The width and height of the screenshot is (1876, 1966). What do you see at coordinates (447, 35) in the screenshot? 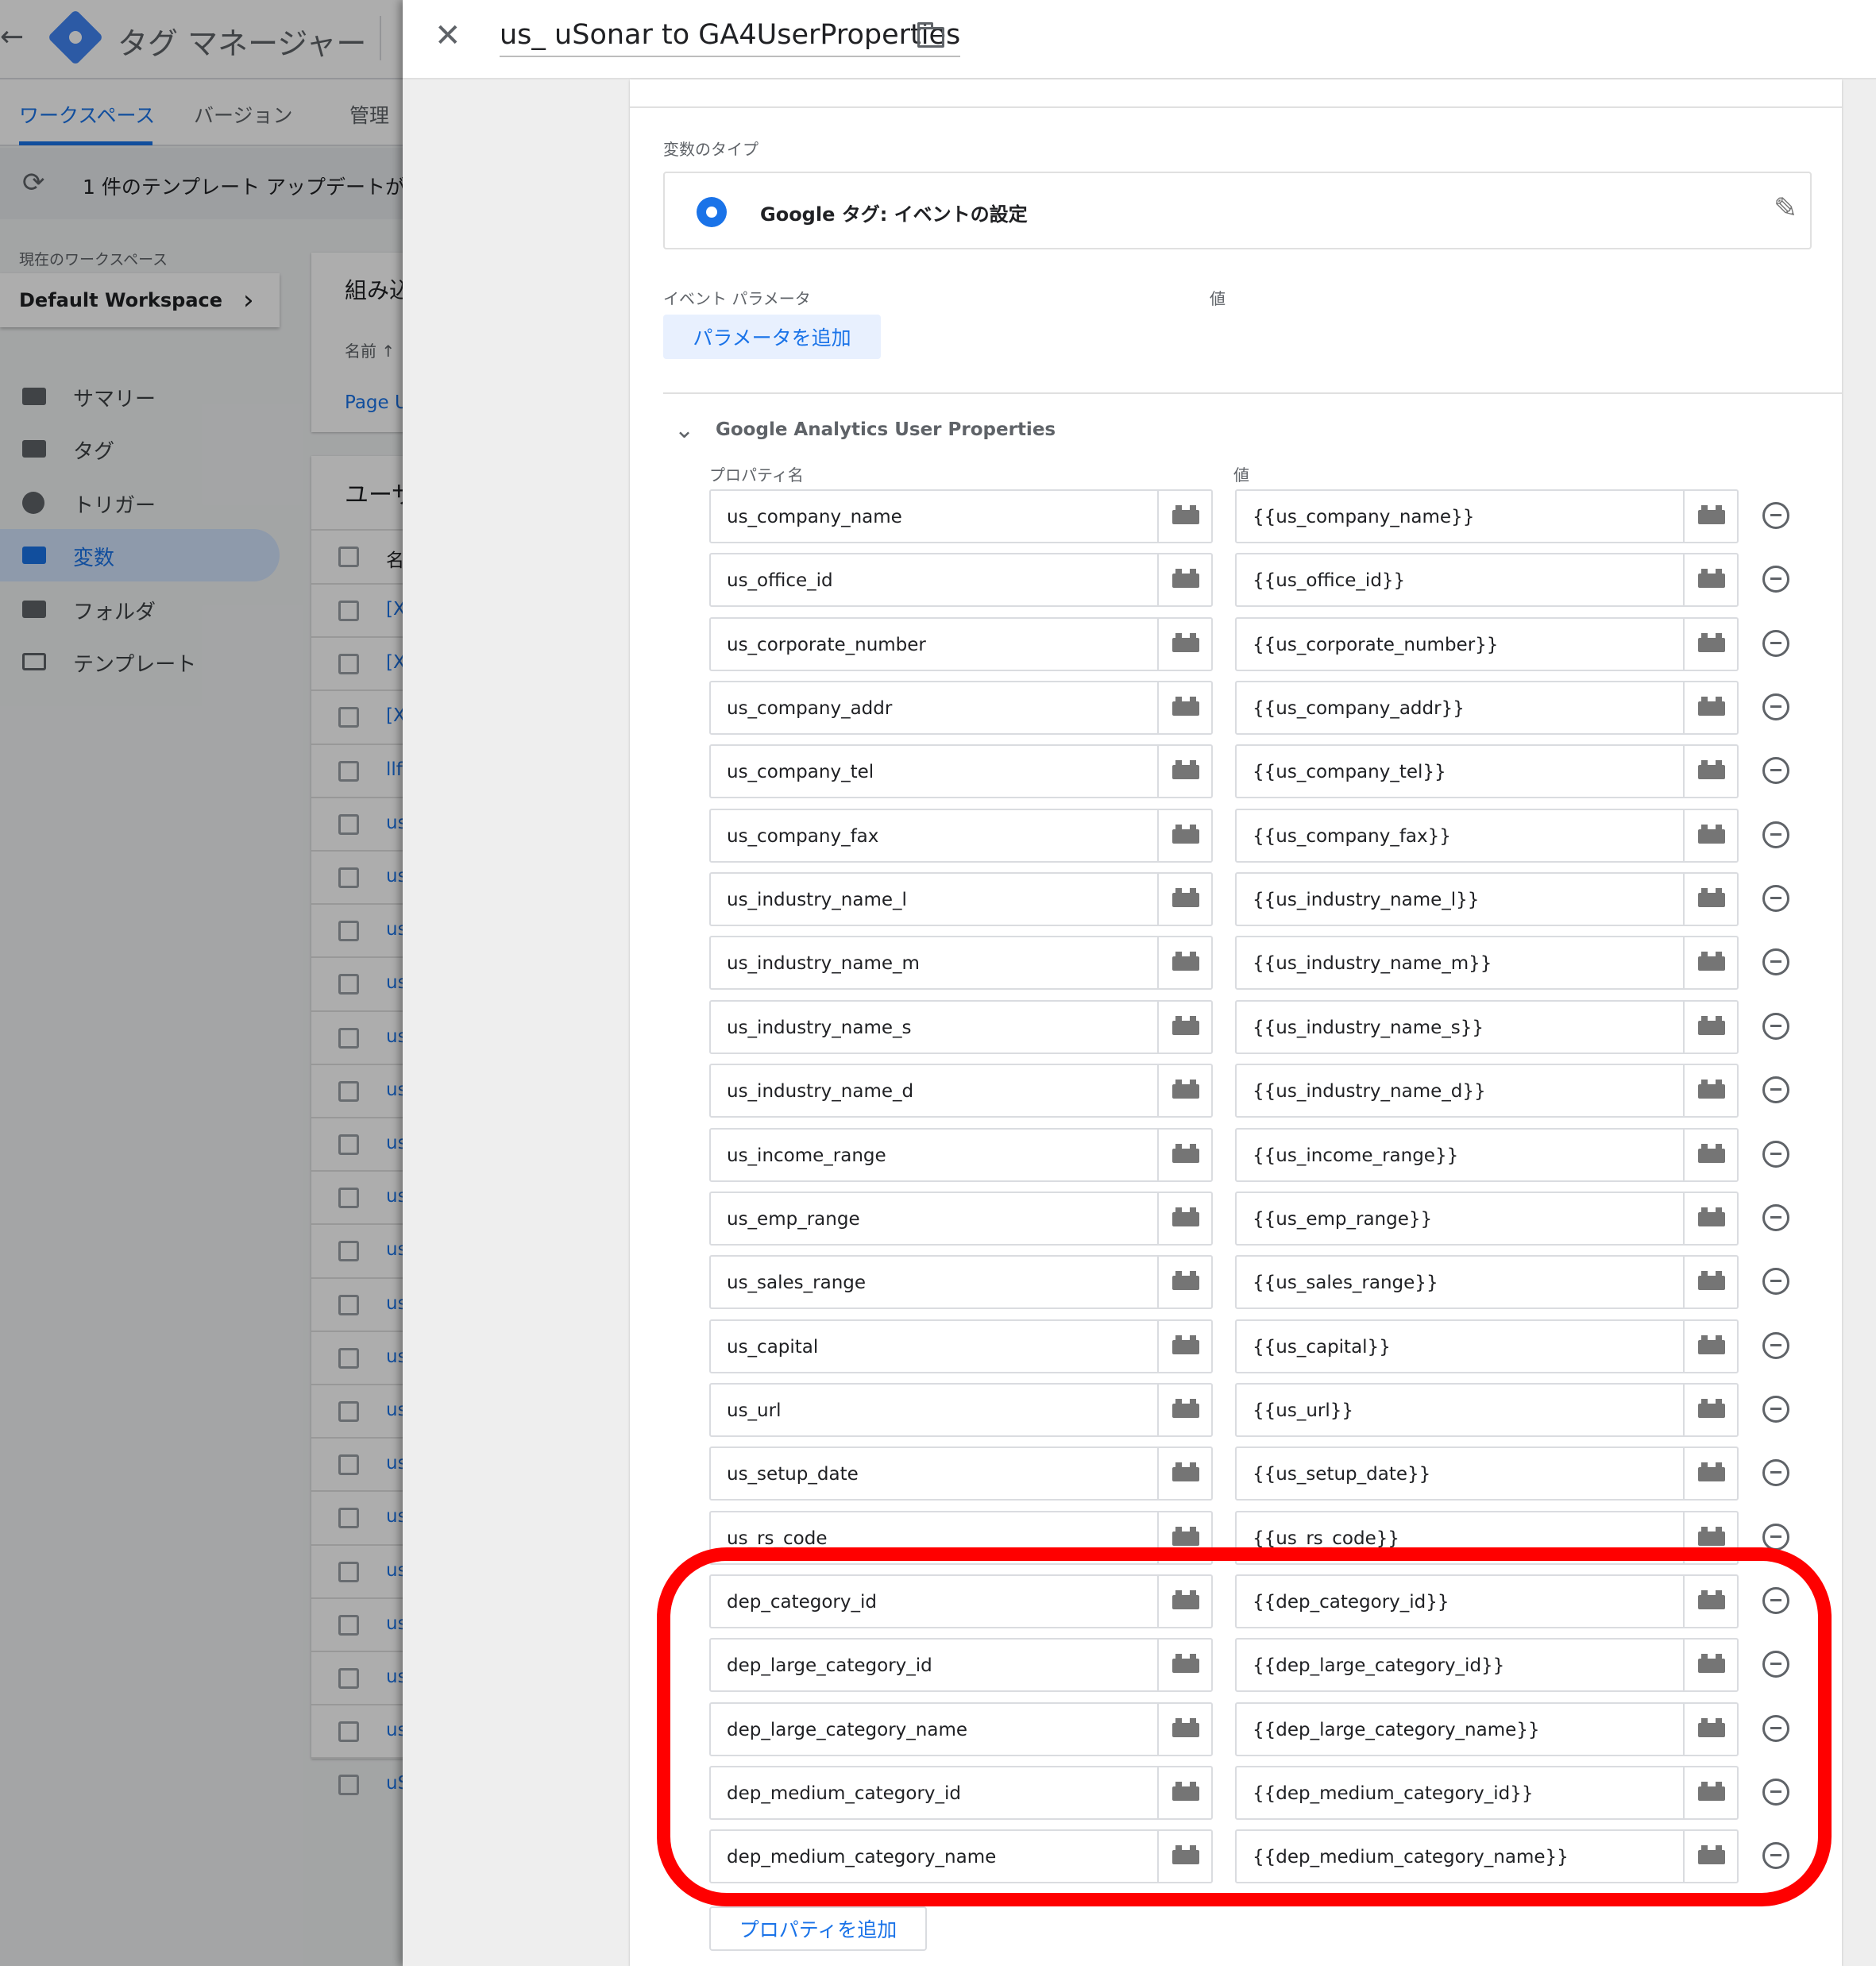
I see `close-icon: ✕` at bounding box center [447, 35].